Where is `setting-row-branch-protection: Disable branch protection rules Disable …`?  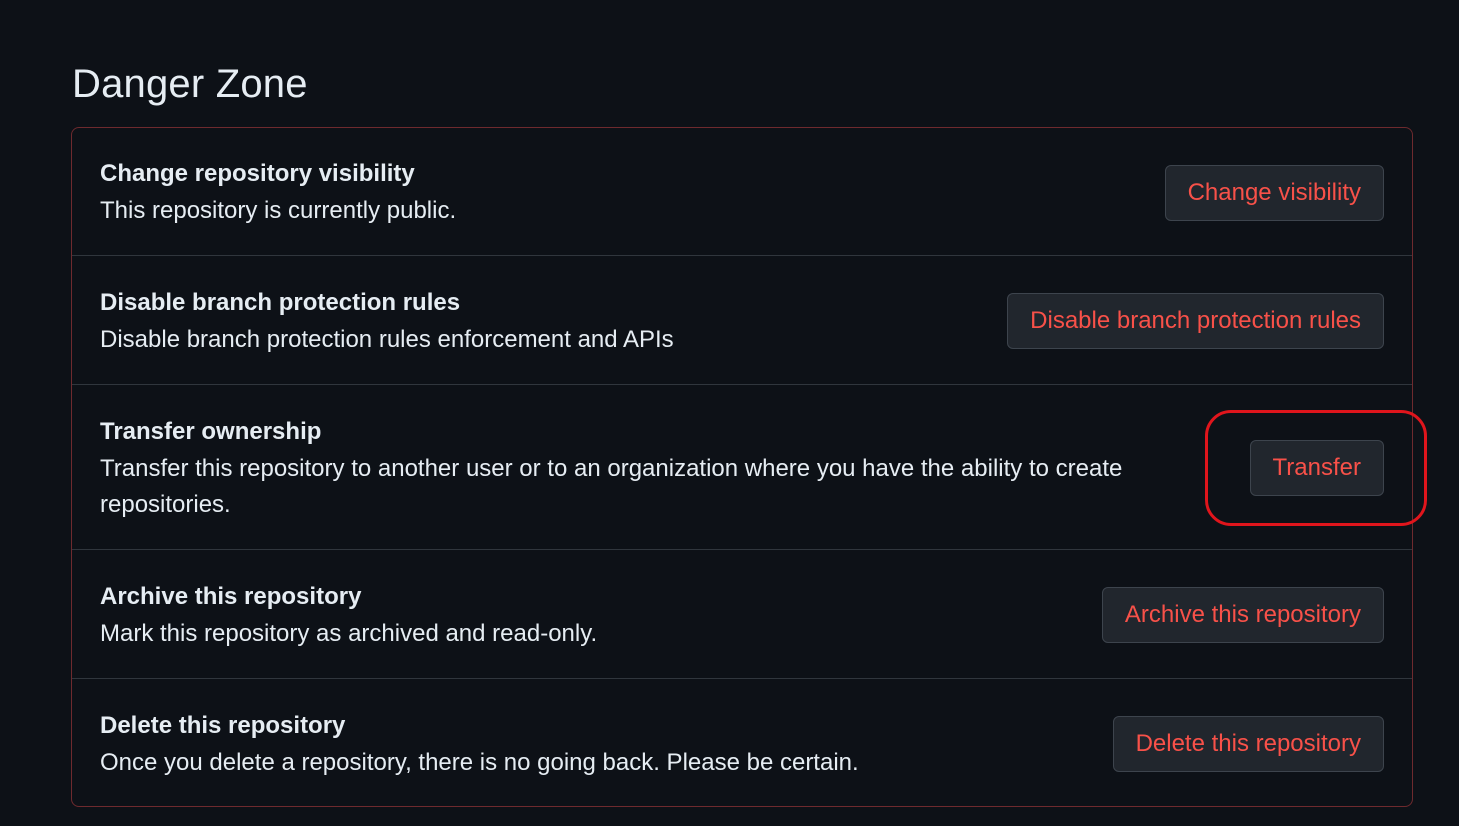 setting-row-branch-protection: Disable branch protection rules Disable … is located at coordinates (742, 320).